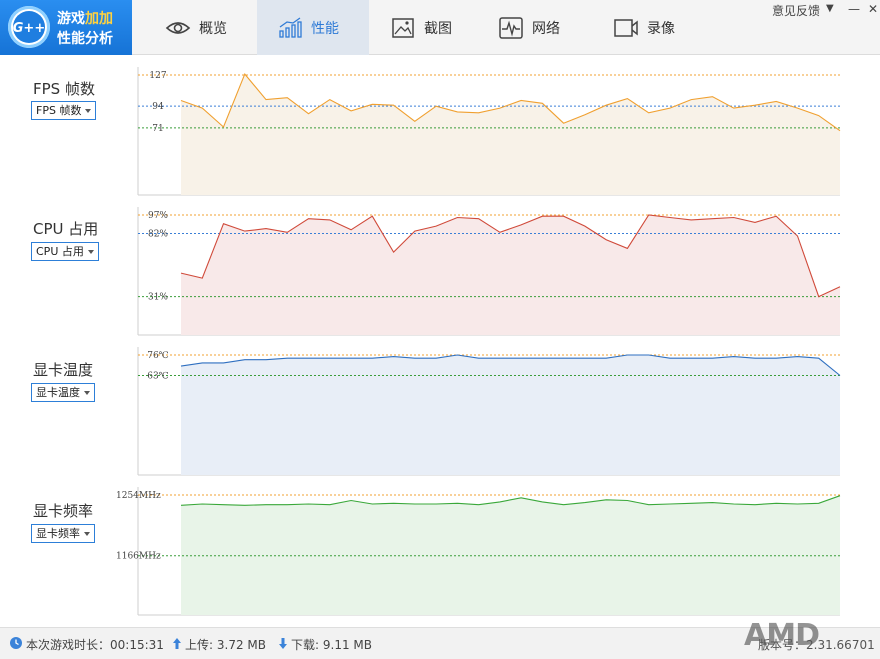  I want to click on fps-area, so click(510, 134).